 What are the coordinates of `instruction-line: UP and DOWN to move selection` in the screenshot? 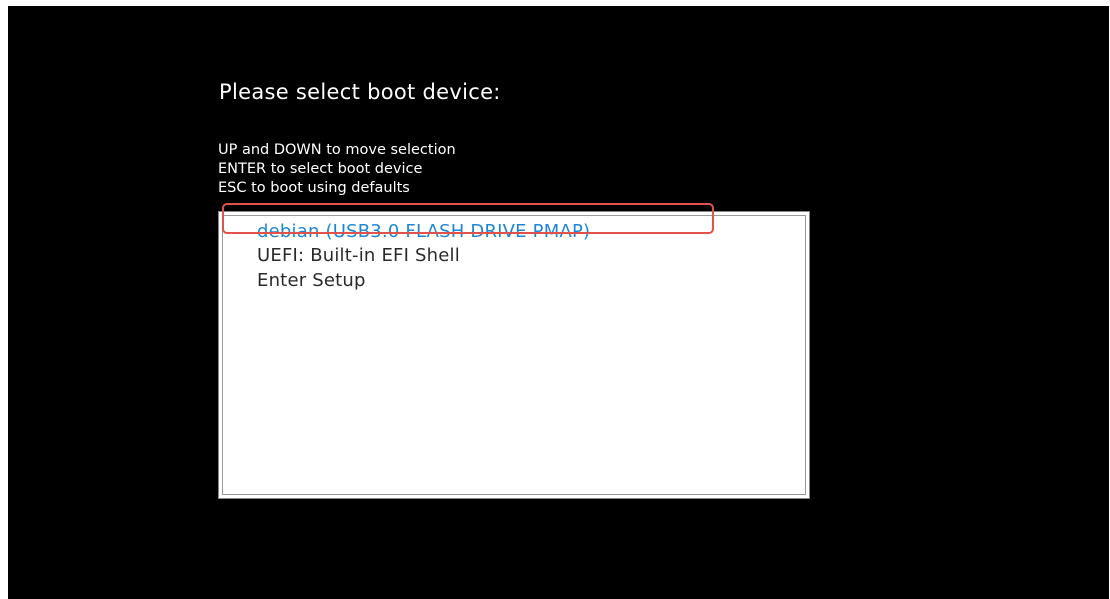 It's located at (337, 150).